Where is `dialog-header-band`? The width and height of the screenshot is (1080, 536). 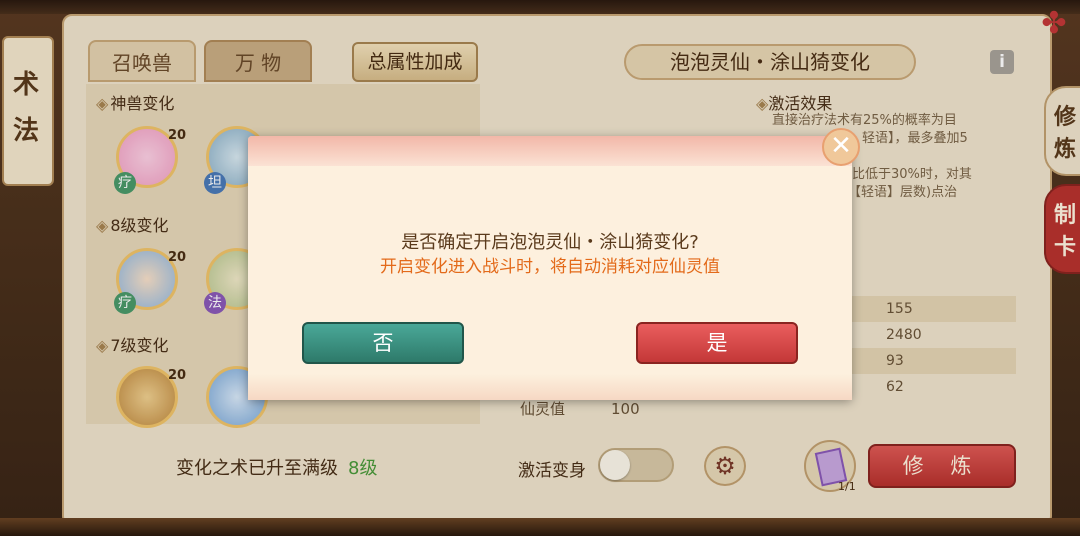 dialog-header-band is located at coordinates (550, 151).